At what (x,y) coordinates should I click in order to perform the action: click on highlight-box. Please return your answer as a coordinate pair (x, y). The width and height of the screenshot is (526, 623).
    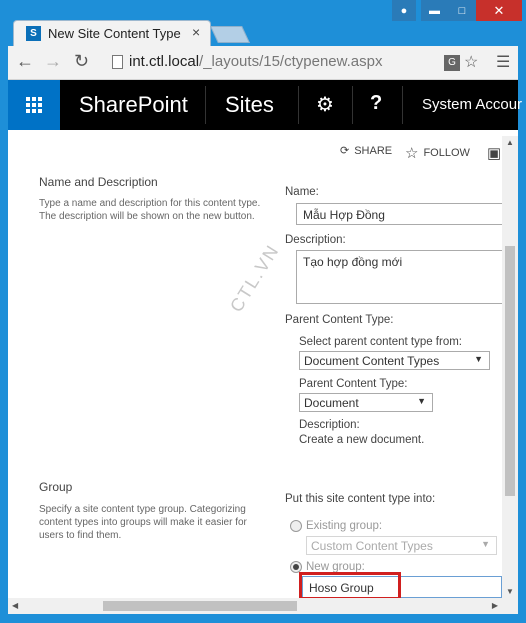
    Looking at the image, I should click on (350, 585).